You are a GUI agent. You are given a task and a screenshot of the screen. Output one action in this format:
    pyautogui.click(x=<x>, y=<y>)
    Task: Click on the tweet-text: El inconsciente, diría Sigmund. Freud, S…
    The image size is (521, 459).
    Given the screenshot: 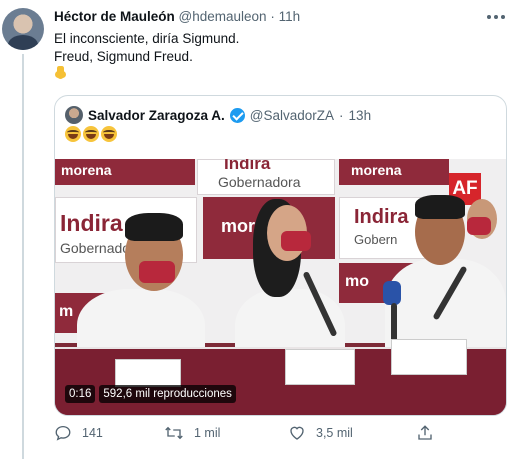 What is the action you would take?
    pyautogui.click(x=146, y=57)
    